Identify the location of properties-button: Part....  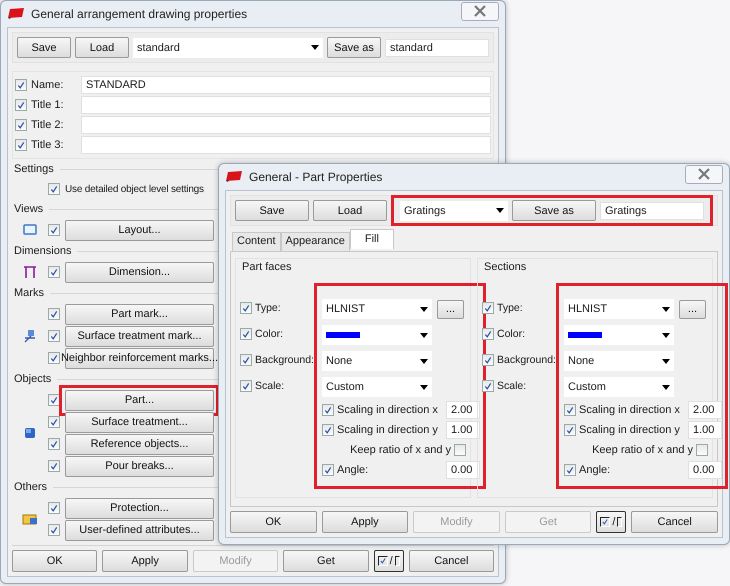
(139, 400).